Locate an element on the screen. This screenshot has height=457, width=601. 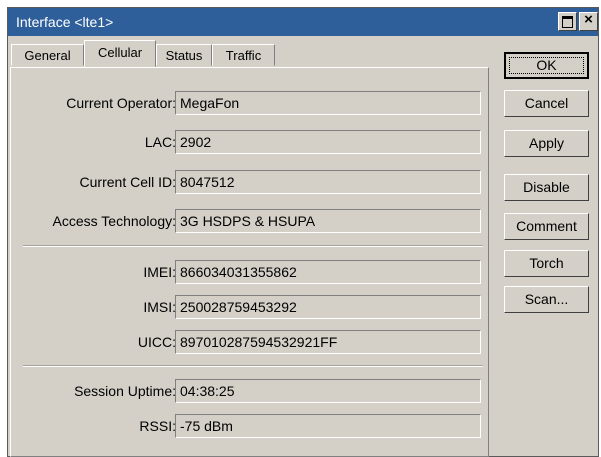
cancel-button: Cancel is located at coordinates (546, 103).